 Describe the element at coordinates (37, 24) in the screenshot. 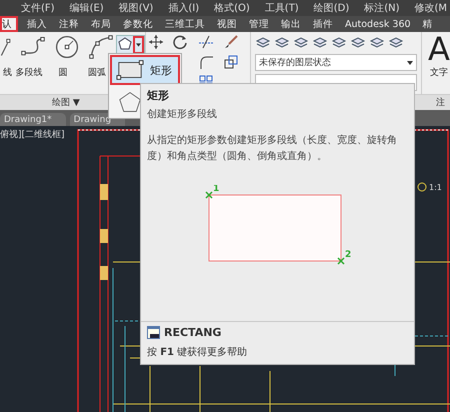

I see `ribbon-tab: 插入` at that location.